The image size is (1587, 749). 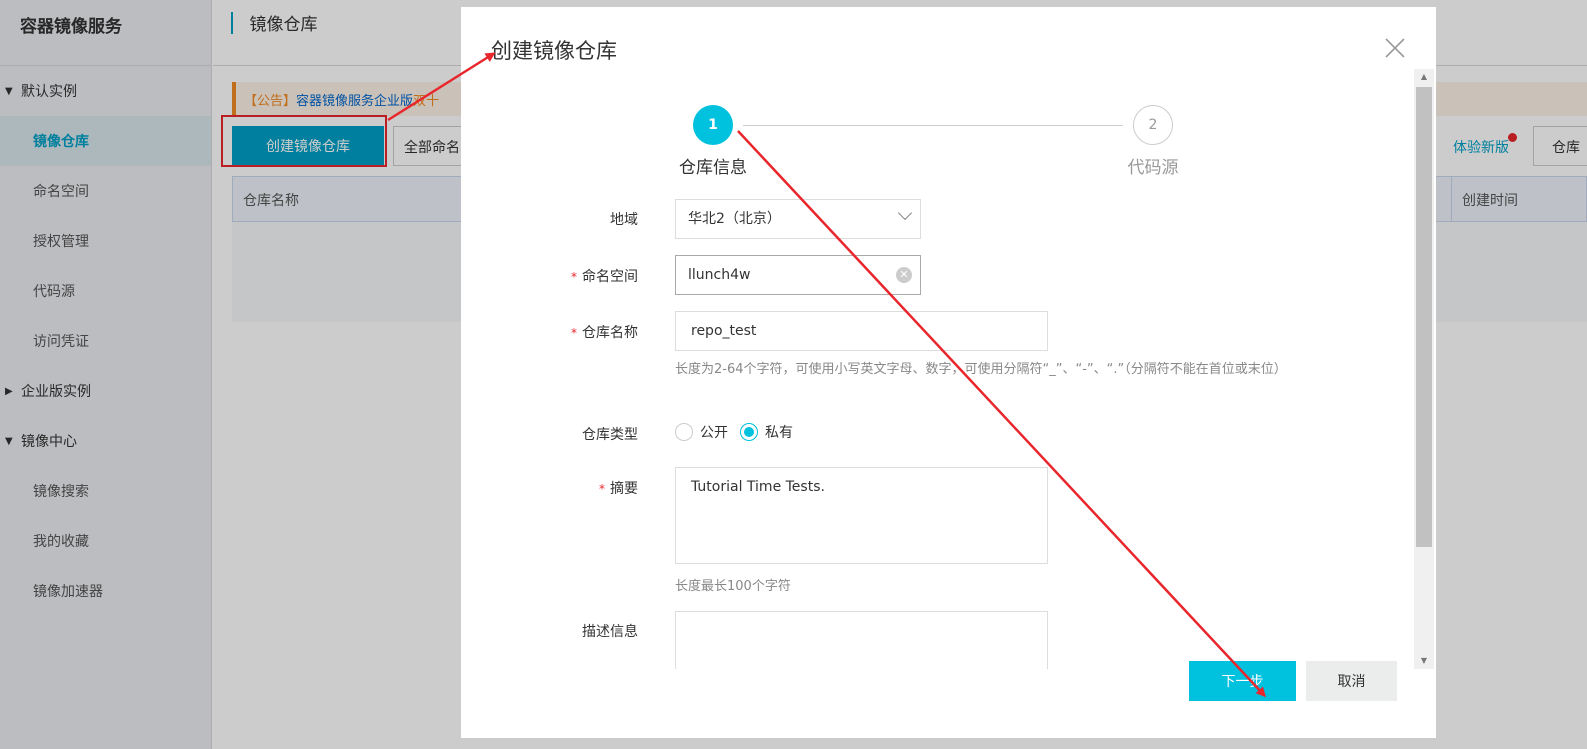 What do you see at coordinates (758, 487) in the screenshot?
I see `summary-value: Tutorial Time Tests.` at bounding box center [758, 487].